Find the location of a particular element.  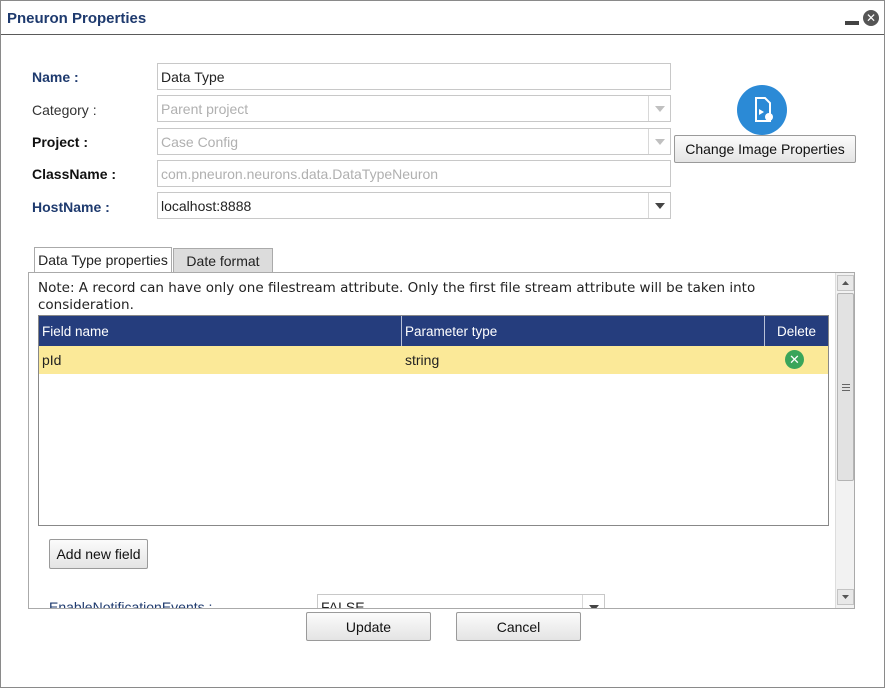

enable-notification-events-value: FALSE is located at coordinates (343, 604).